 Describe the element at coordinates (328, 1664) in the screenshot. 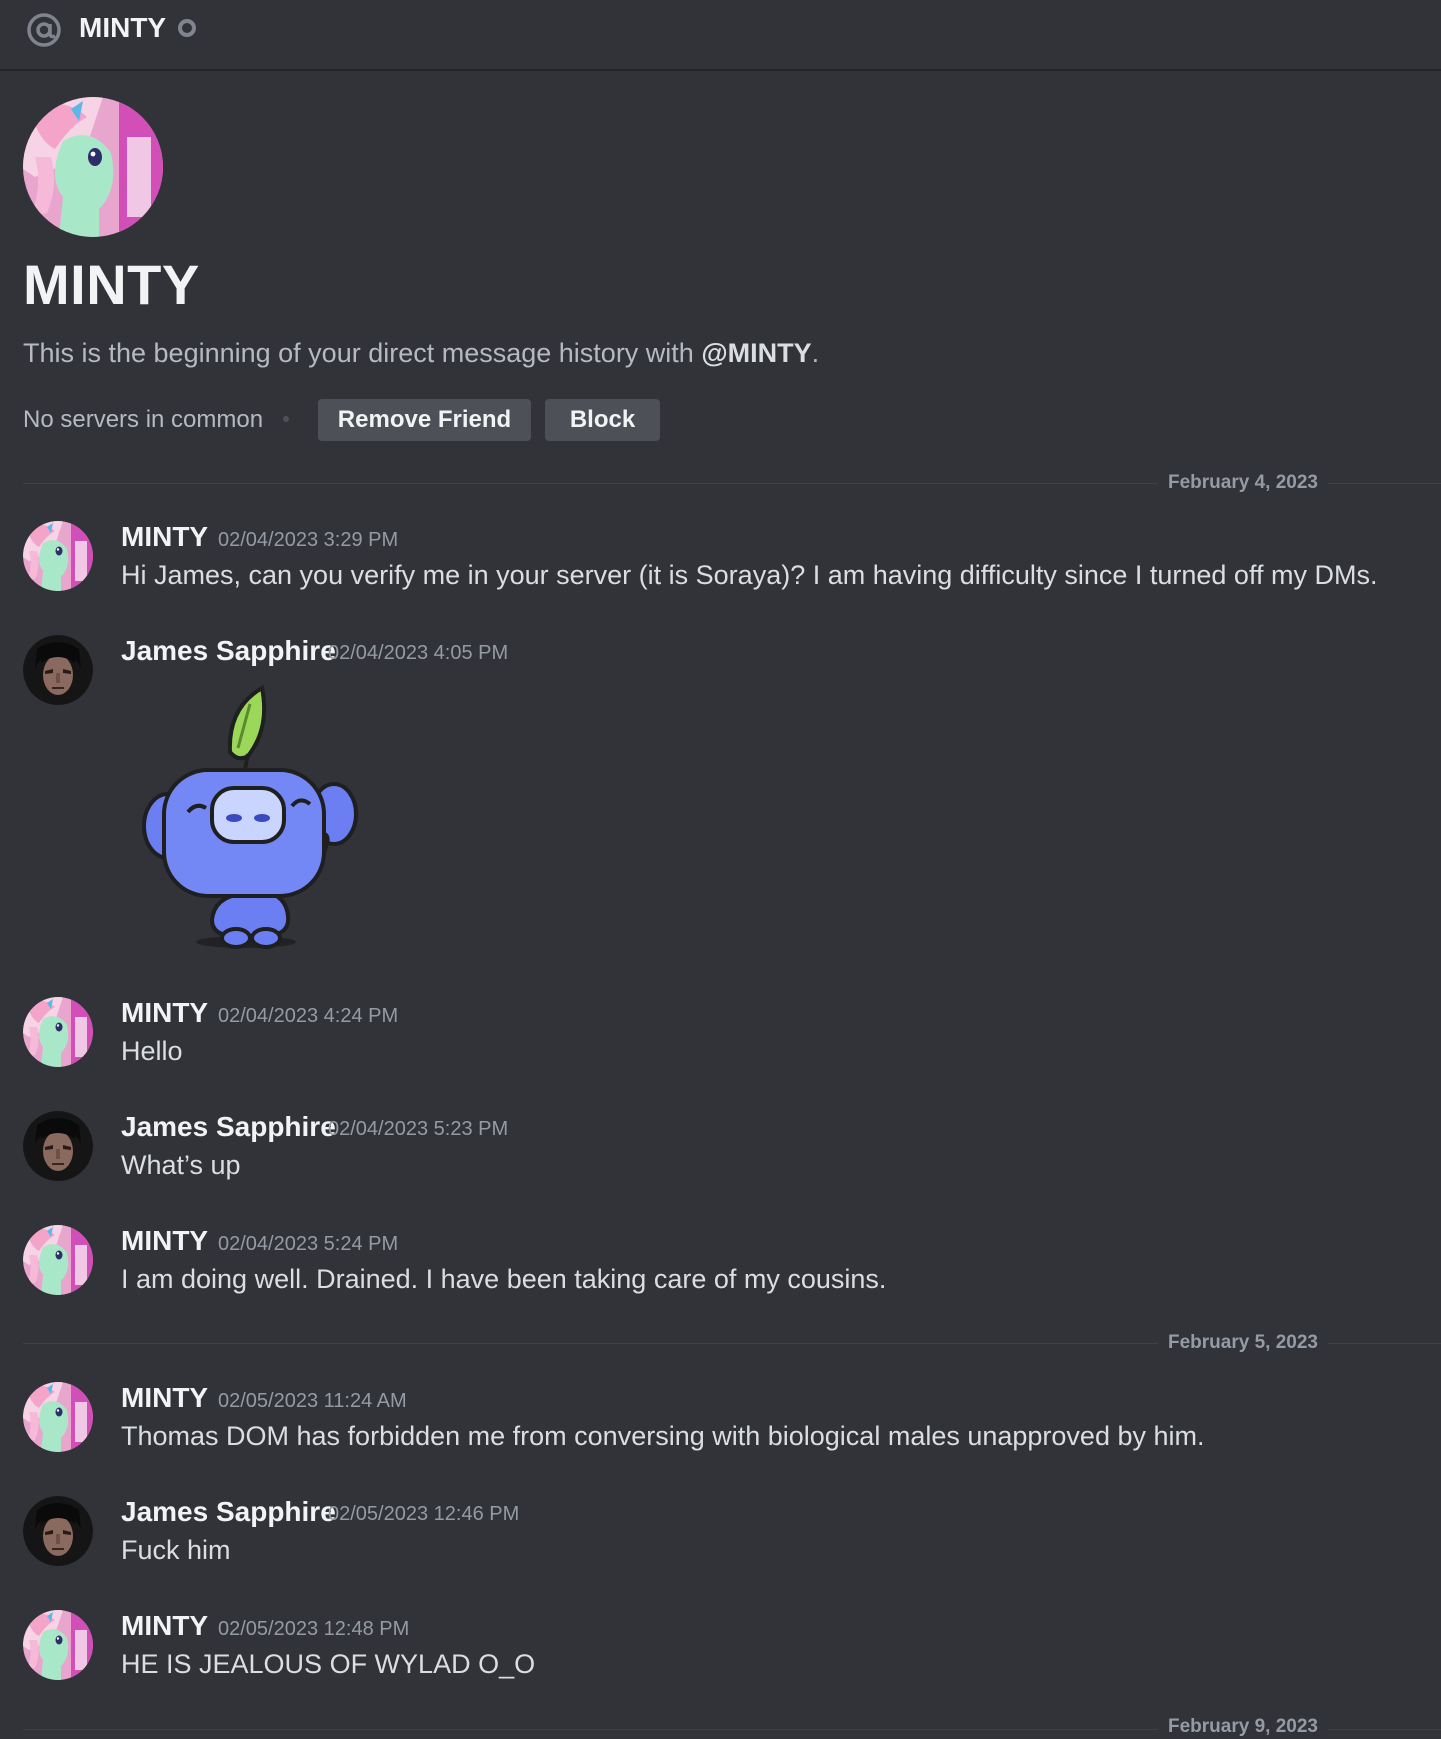

I see `message-text: HE IS JEALOUS OF WYLAD O_O` at that location.